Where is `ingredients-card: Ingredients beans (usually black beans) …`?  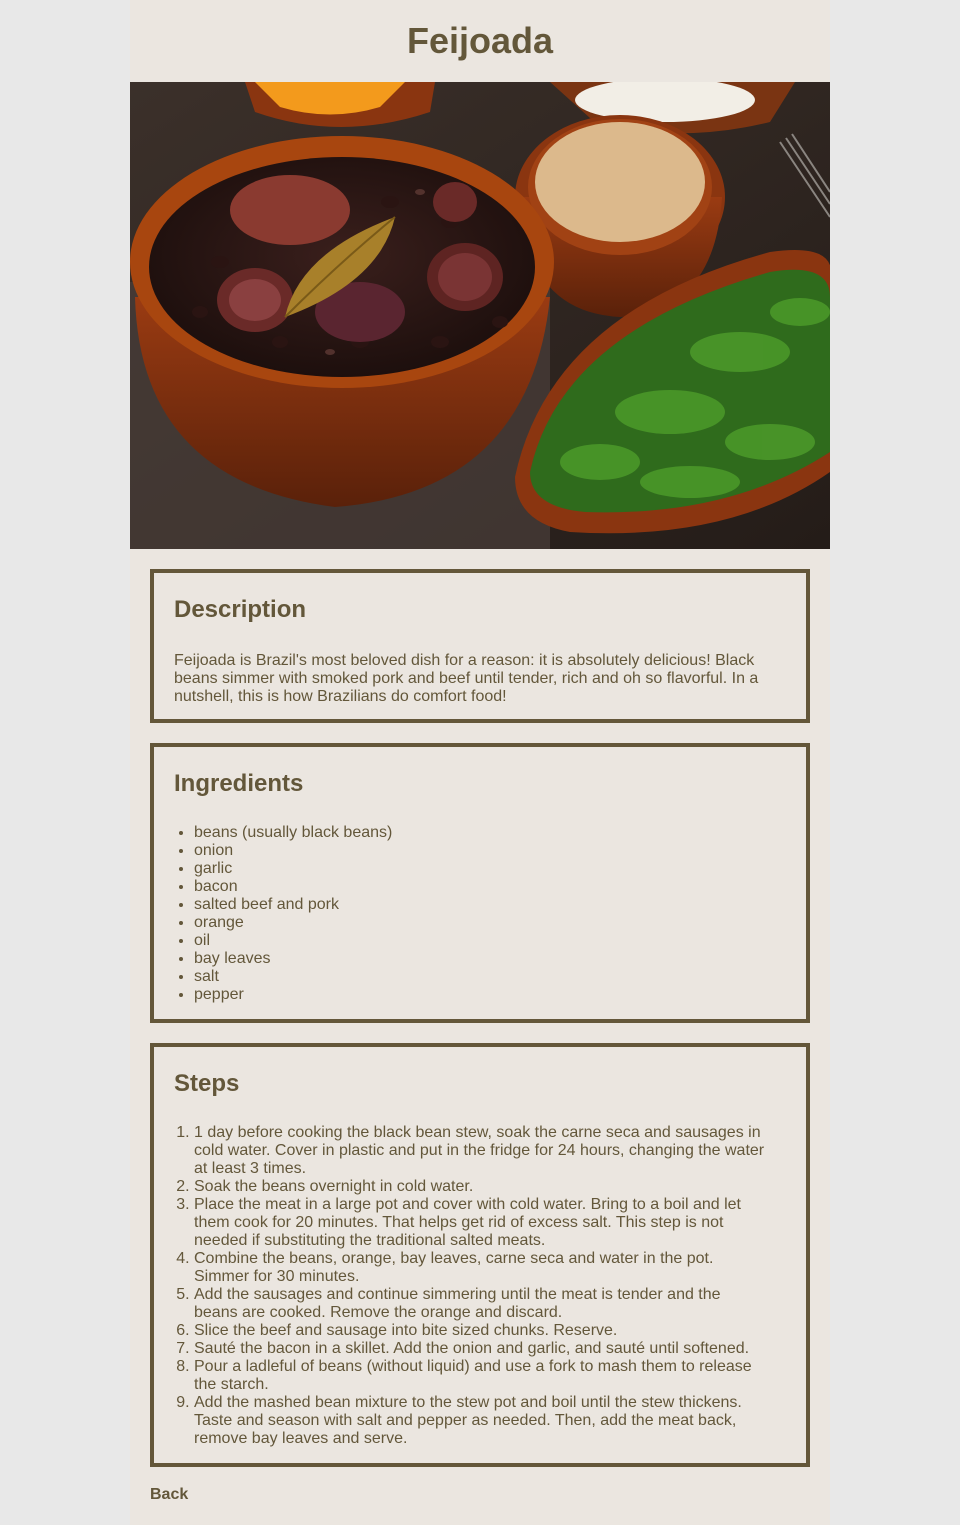 ingredients-card: Ingredients beans (usually black beans) … is located at coordinates (480, 883).